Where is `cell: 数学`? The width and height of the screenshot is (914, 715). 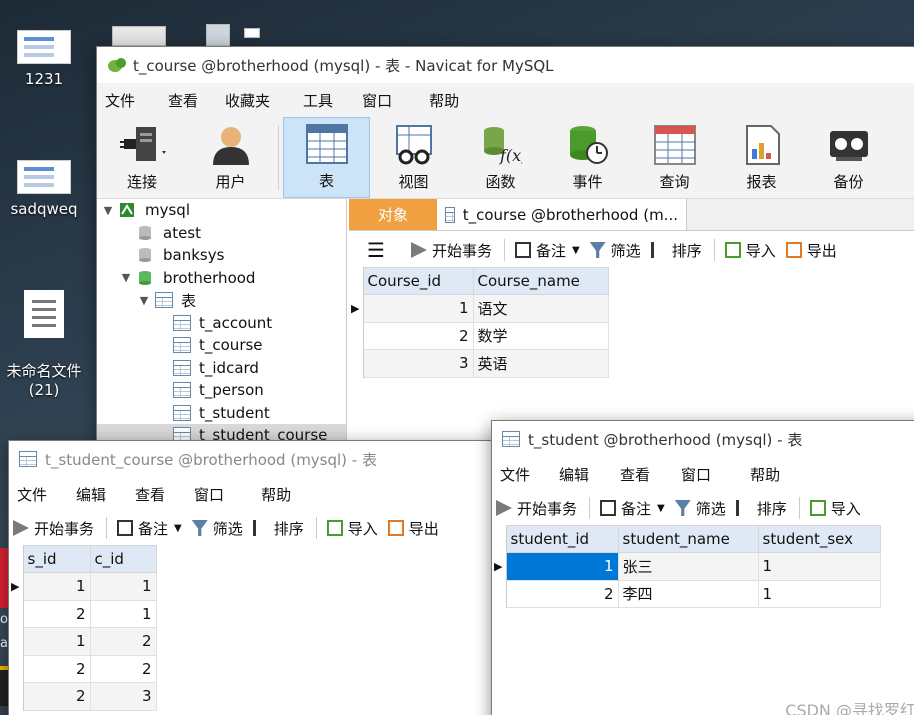
cell: 数学 is located at coordinates (540, 335).